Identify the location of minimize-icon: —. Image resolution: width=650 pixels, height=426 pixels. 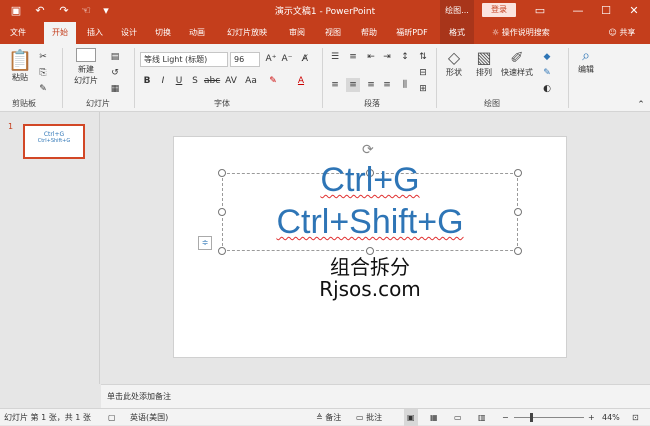
(578, 11).